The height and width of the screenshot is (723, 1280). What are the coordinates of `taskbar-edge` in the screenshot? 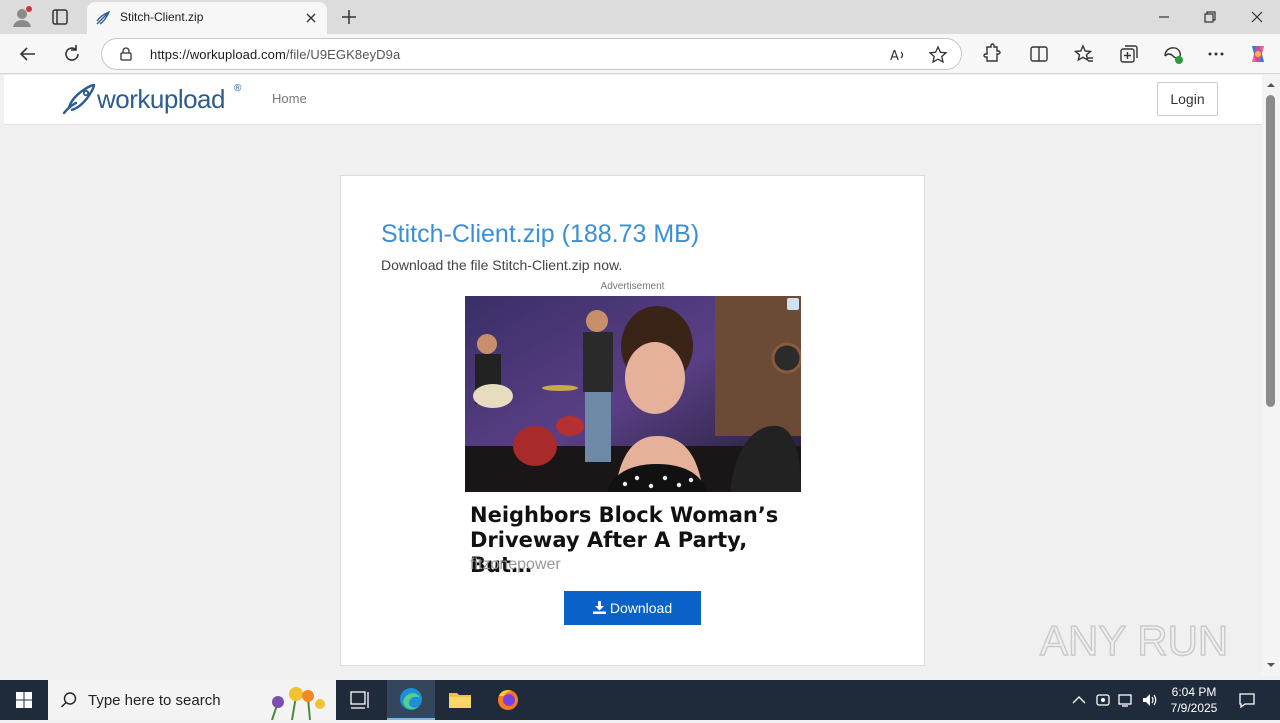 It's located at (411, 700).